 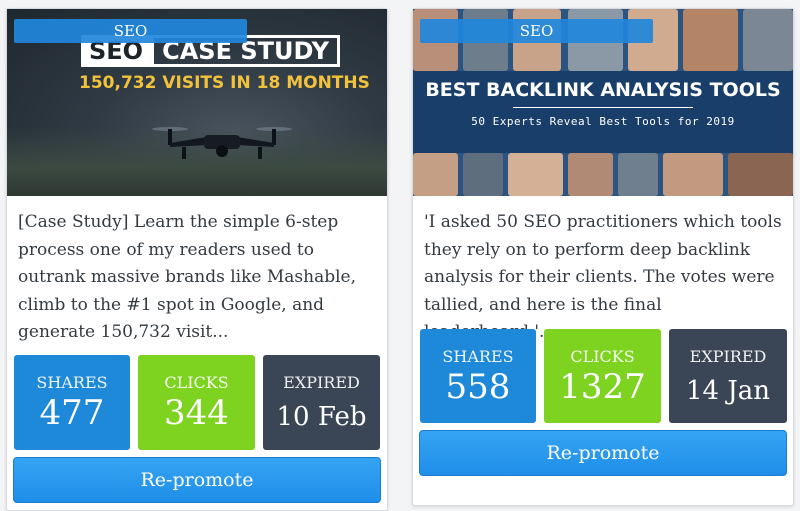 What do you see at coordinates (72, 413) in the screenshot?
I see `shares-value: 477` at bounding box center [72, 413].